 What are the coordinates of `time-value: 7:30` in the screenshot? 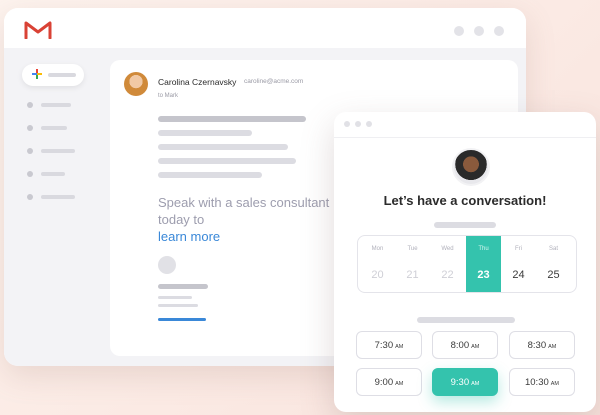 It's located at (384, 345).